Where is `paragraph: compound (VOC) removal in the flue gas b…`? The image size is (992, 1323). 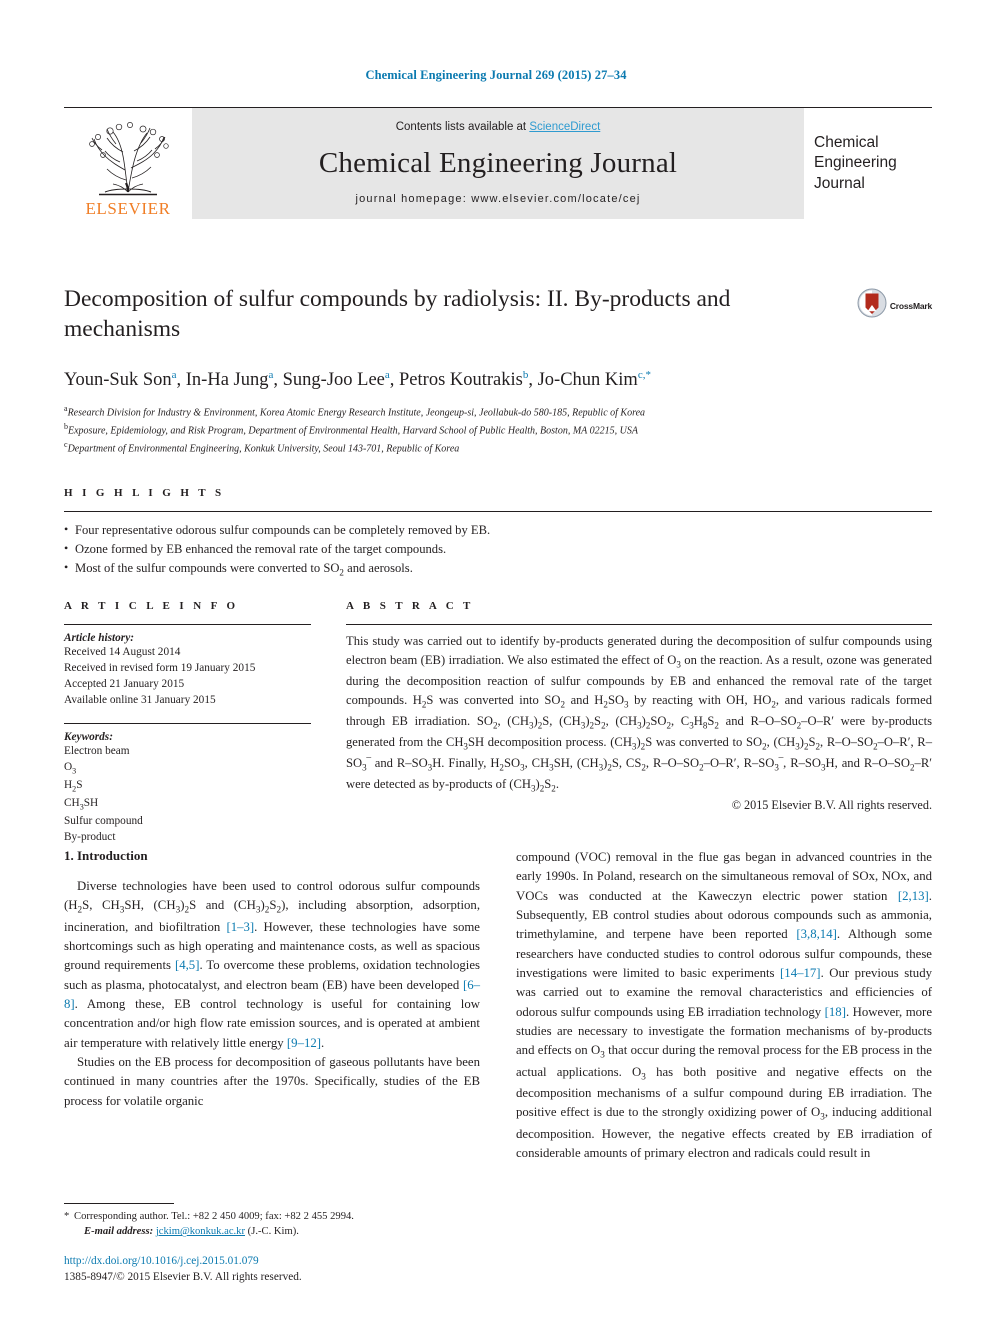 paragraph: compound (VOC) removal in the flue gas b… is located at coordinates (724, 1005).